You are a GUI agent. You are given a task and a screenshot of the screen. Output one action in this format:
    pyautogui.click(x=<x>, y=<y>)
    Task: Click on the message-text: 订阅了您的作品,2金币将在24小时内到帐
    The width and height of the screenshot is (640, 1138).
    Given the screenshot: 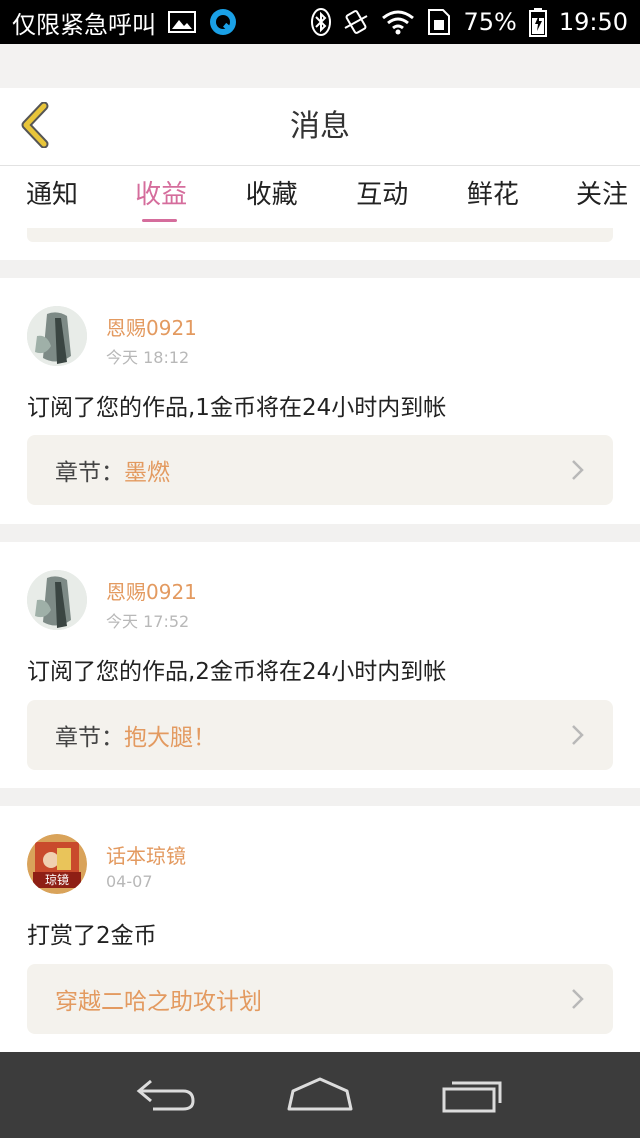 What is the action you would take?
    pyautogui.click(x=237, y=672)
    